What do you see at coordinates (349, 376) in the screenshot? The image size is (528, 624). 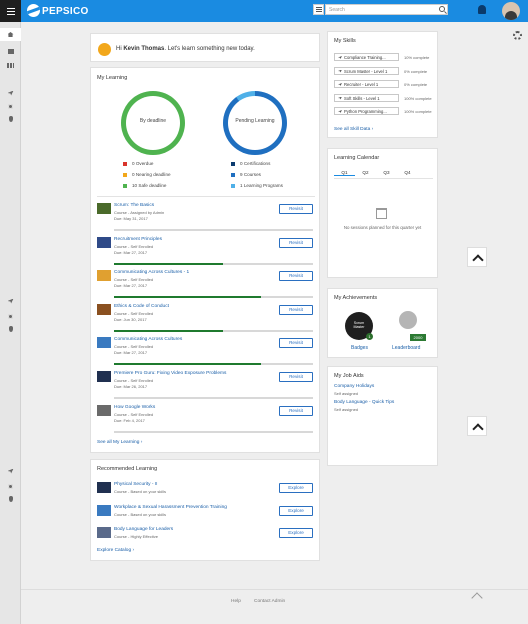 I see `job-aids-title: My Job Aids` at bounding box center [349, 376].